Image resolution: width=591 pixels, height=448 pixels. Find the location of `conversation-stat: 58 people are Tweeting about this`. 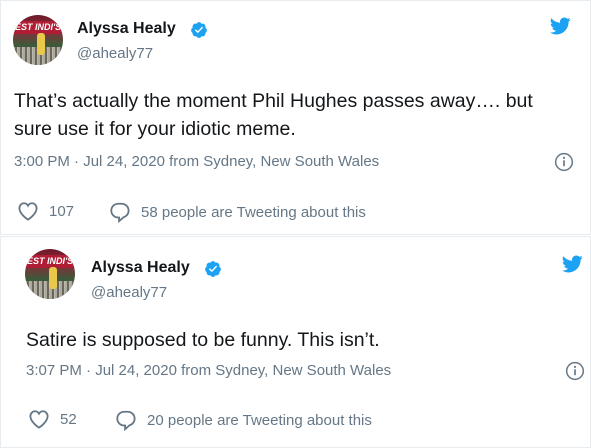

conversation-stat: 58 people are Tweeting about this is located at coordinates (237, 212).